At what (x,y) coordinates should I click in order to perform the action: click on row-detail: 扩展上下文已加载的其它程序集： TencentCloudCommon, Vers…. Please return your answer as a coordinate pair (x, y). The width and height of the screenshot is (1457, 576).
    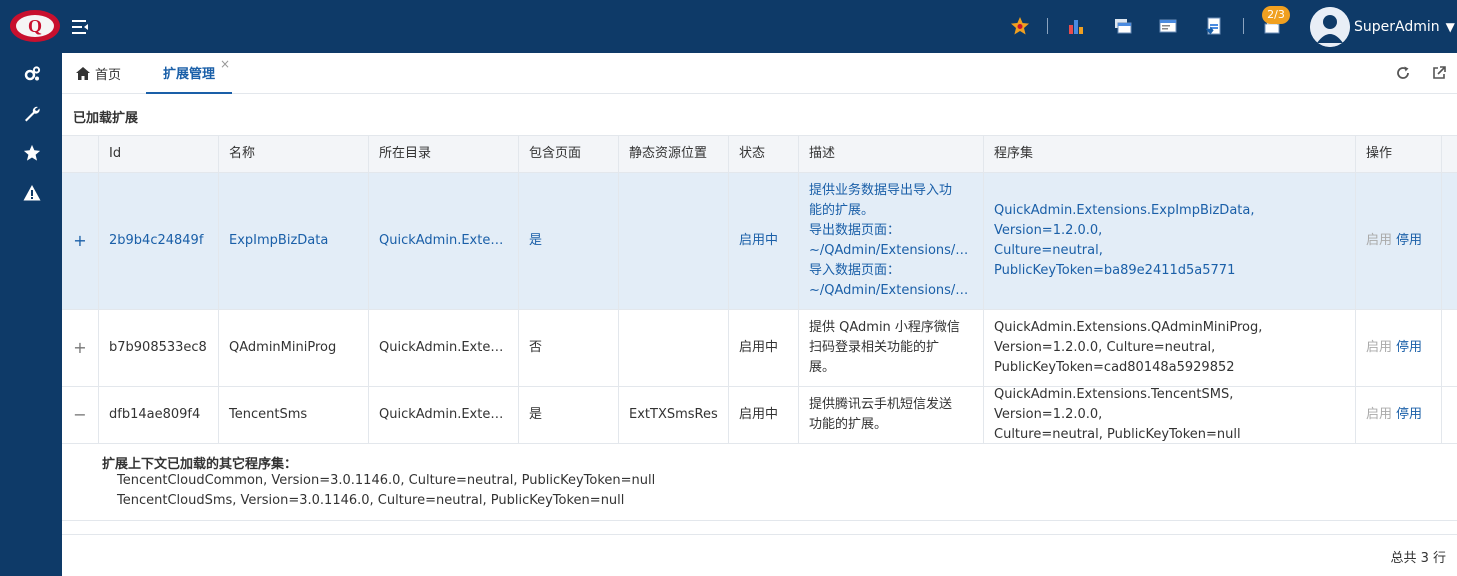
    Looking at the image, I should click on (759, 482).